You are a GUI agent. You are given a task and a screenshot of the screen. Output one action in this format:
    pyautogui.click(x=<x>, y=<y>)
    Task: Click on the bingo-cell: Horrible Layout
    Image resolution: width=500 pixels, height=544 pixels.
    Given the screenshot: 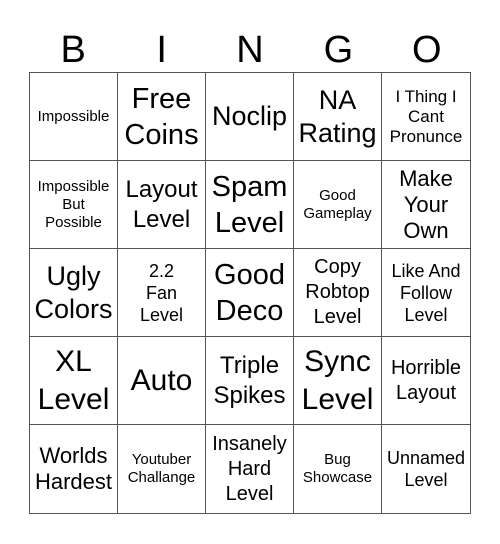 What is the action you would take?
    pyautogui.click(x=426, y=381)
    